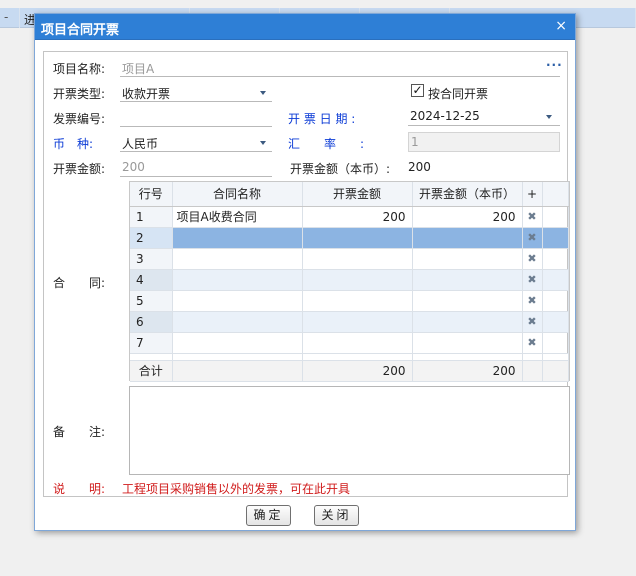 Image resolution: width=636 pixels, height=576 pixels. Describe the element at coordinates (79, 169) in the screenshot. I see `amount-label: 开票金额:` at that location.